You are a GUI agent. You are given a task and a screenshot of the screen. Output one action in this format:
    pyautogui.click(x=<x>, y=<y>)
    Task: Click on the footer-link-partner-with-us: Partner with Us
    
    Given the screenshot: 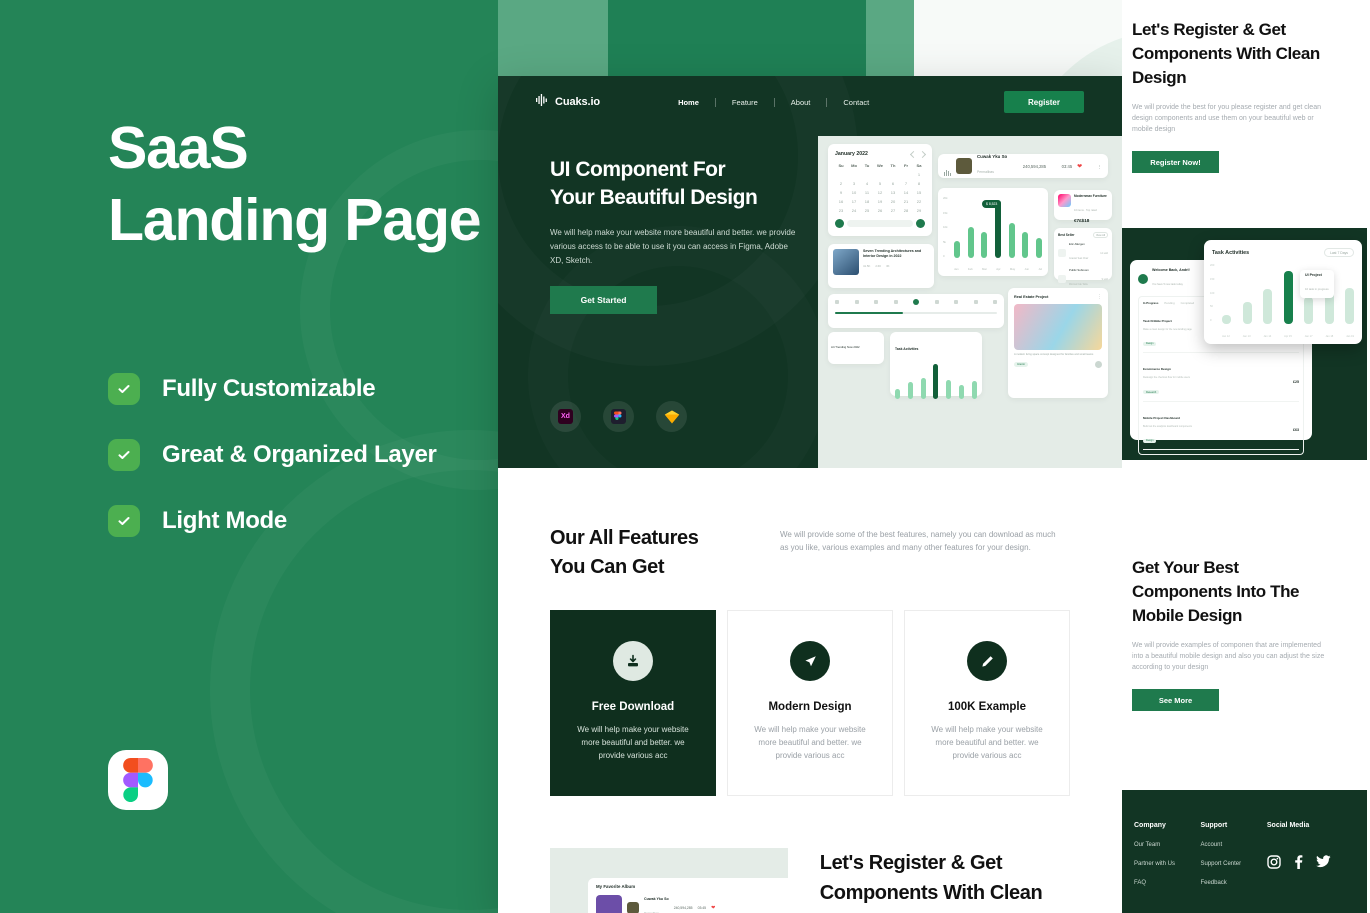 What is the action you would take?
    pyautogui.click(x=1167, y=864)
    